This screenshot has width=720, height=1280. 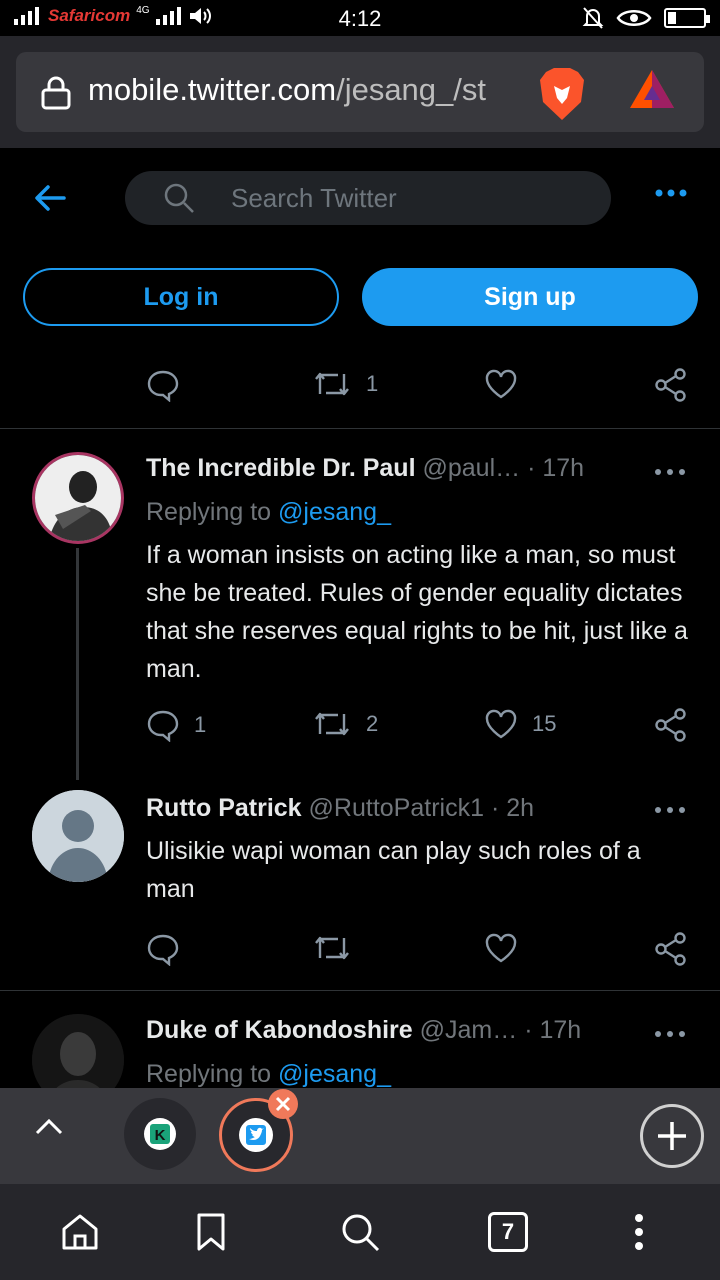 What do you see at coordinates (256, 1135) in the screenshot?
I see `twitter-bird-icon` at bounding box center [256, 1135].